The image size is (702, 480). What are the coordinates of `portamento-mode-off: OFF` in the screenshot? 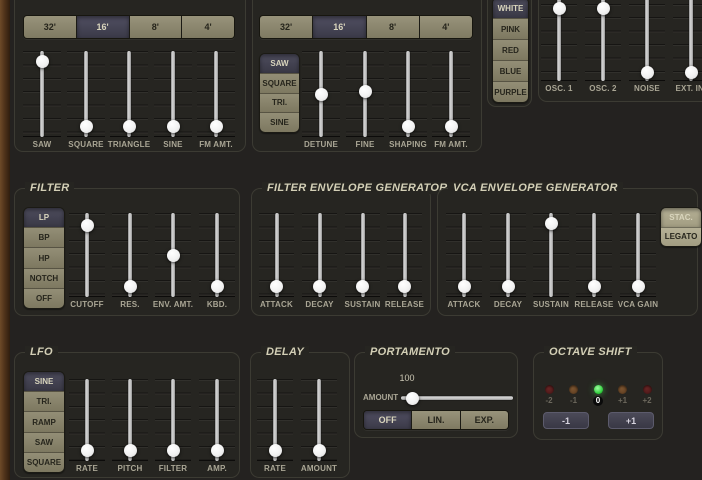 It's located at (388, 420).